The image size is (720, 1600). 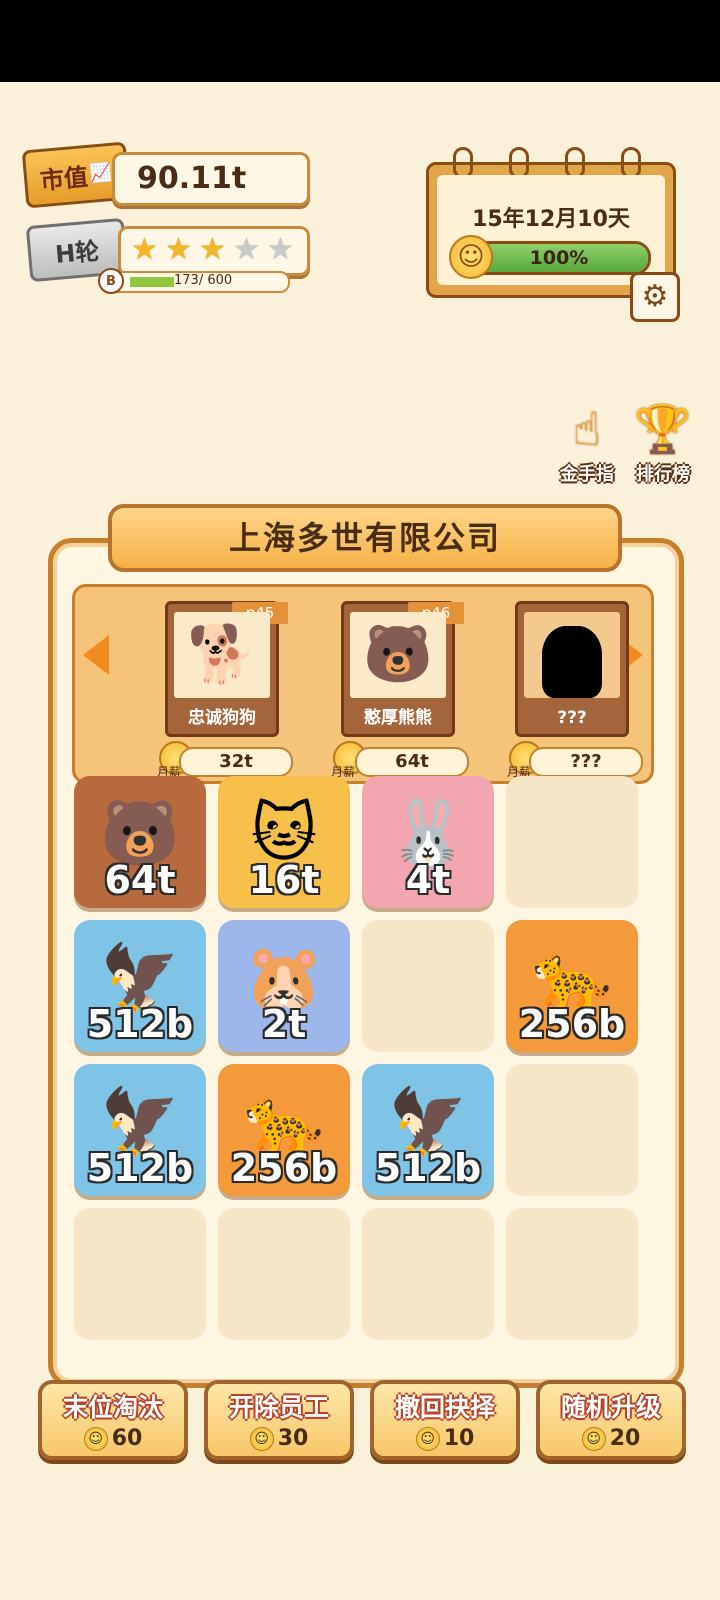 I want to click on employee-value: 64t, so click(x=140, y=880).